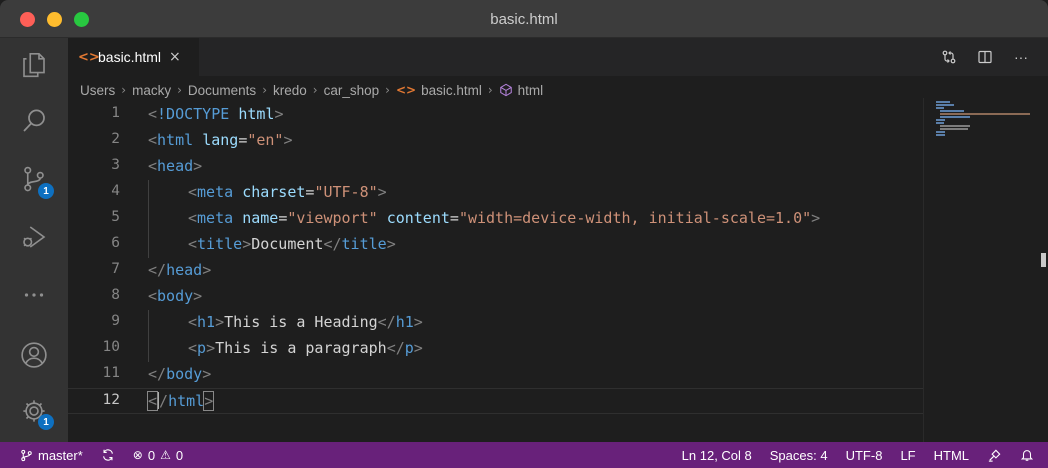 The height and width of the screenshot is (468, 1048). Describe the element at coordinates (151, 90) in the screenshot. I see `breadcrumb-macky: macky` at that location.